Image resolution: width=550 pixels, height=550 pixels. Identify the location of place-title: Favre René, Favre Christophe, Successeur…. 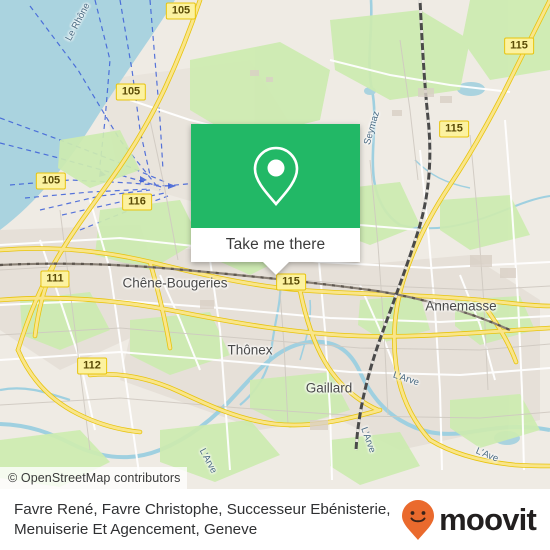
(202, 519).